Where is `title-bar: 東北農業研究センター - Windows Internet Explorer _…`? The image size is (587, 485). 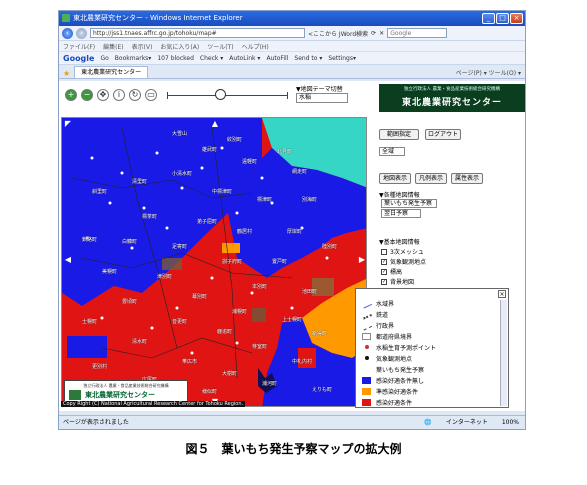
title-bar: 東北農業研究センター - Windows Internet Explorer _… is located at coordinates (292, 18).